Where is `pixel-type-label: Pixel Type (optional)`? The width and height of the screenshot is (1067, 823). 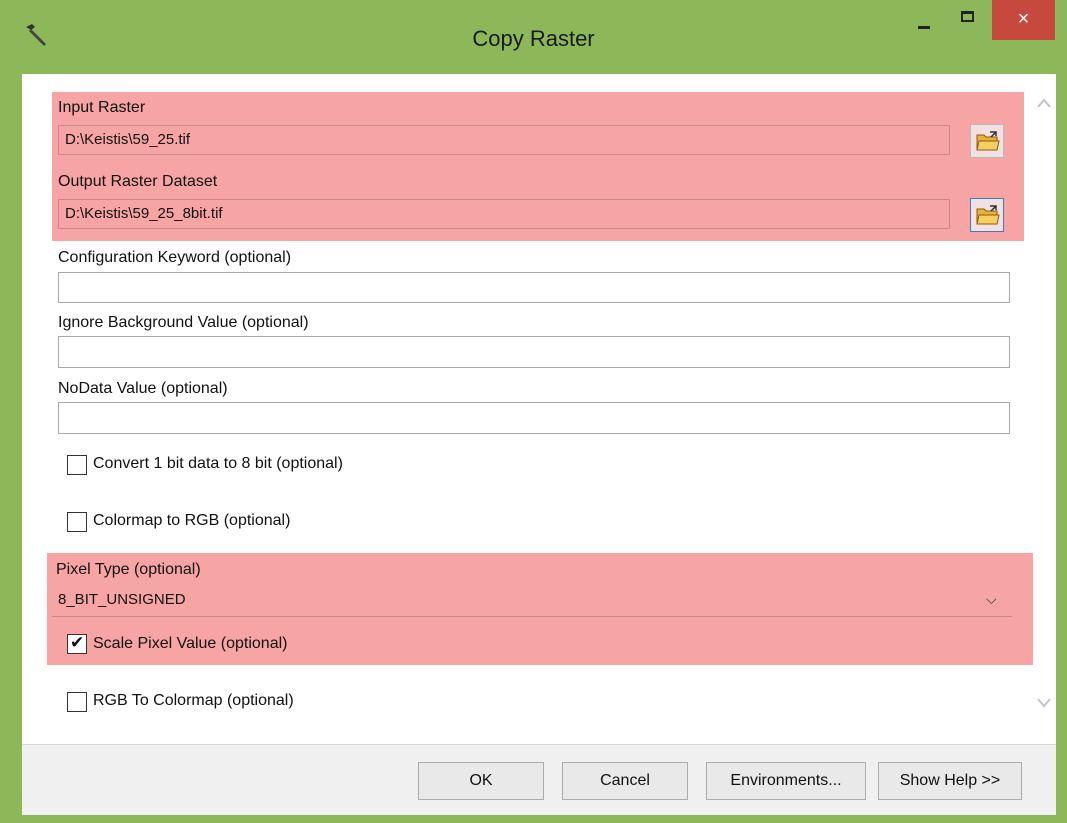
pixel-type-label: Pixel Type (optional) is located at coordinates (128, 569).